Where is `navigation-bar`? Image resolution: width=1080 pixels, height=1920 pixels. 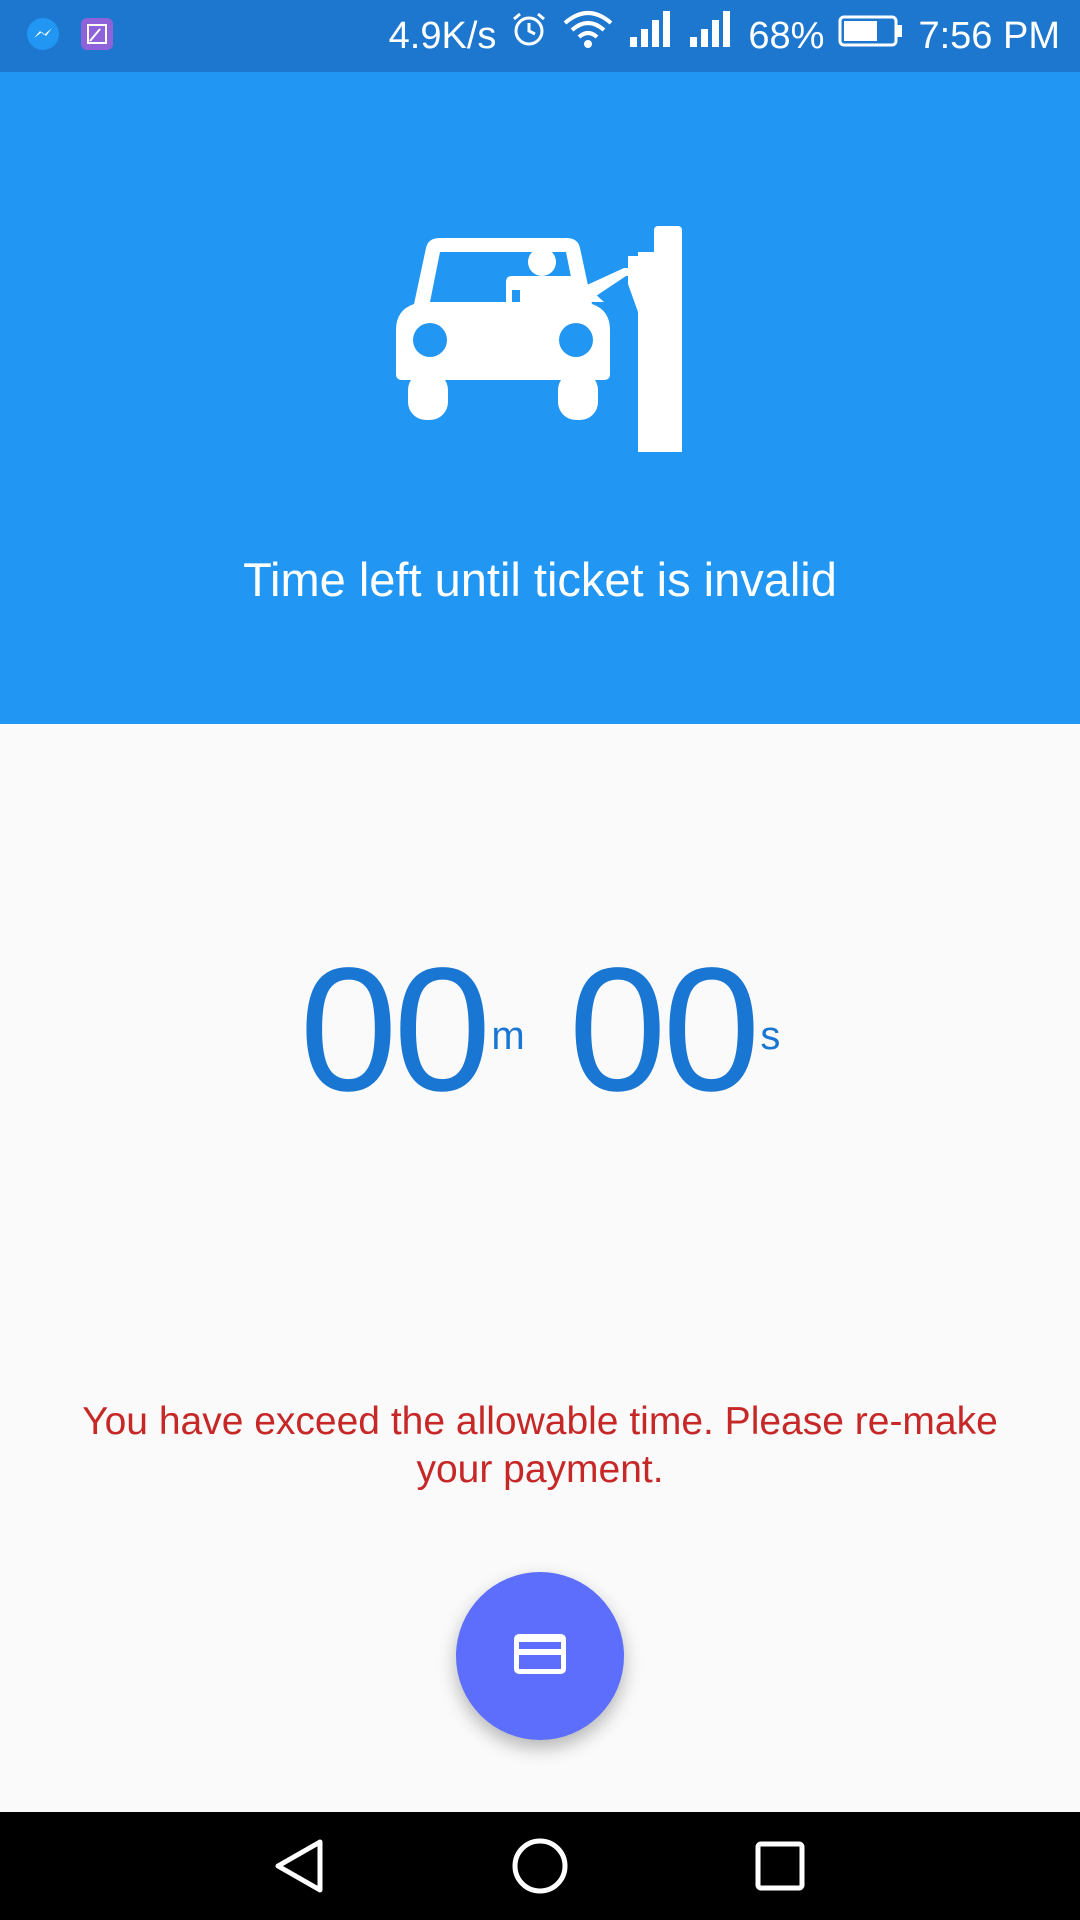
navigation-bar is located at coordinates (540, 1866).